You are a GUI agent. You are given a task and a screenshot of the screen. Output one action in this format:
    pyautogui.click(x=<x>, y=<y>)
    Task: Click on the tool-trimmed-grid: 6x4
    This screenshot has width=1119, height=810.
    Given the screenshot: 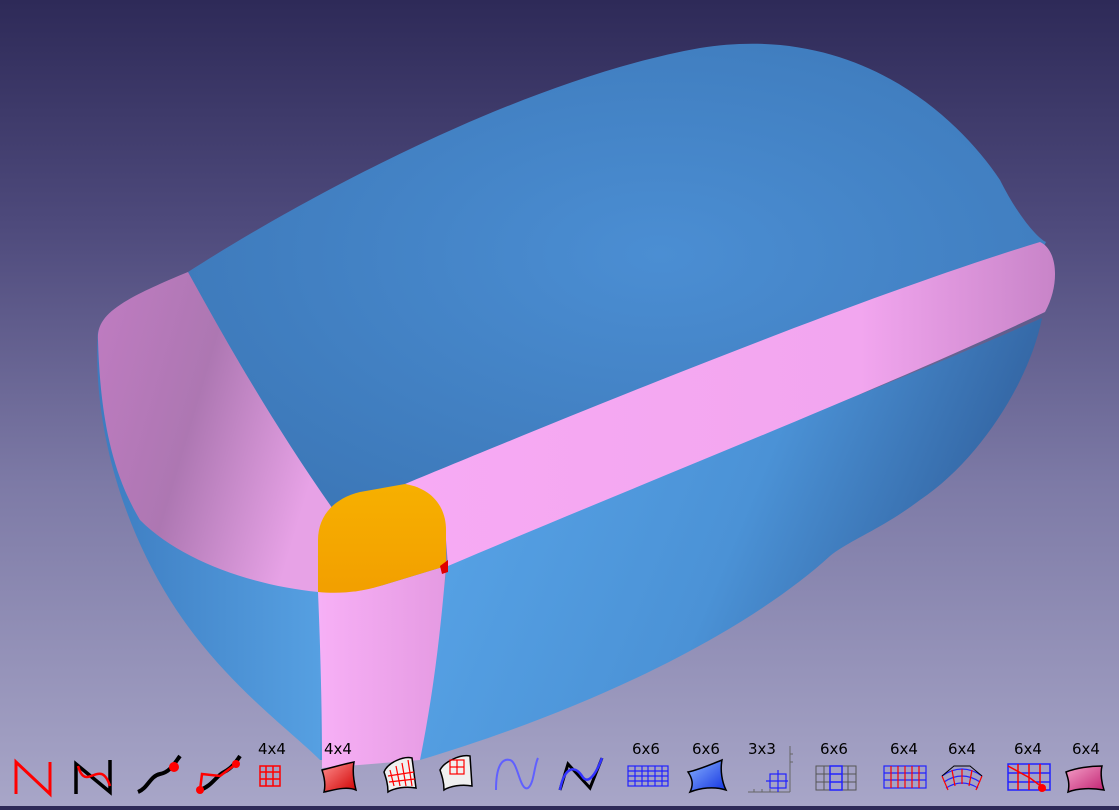 What is the action you would take?
    pyautogui.click(x=1028, y=770)
    